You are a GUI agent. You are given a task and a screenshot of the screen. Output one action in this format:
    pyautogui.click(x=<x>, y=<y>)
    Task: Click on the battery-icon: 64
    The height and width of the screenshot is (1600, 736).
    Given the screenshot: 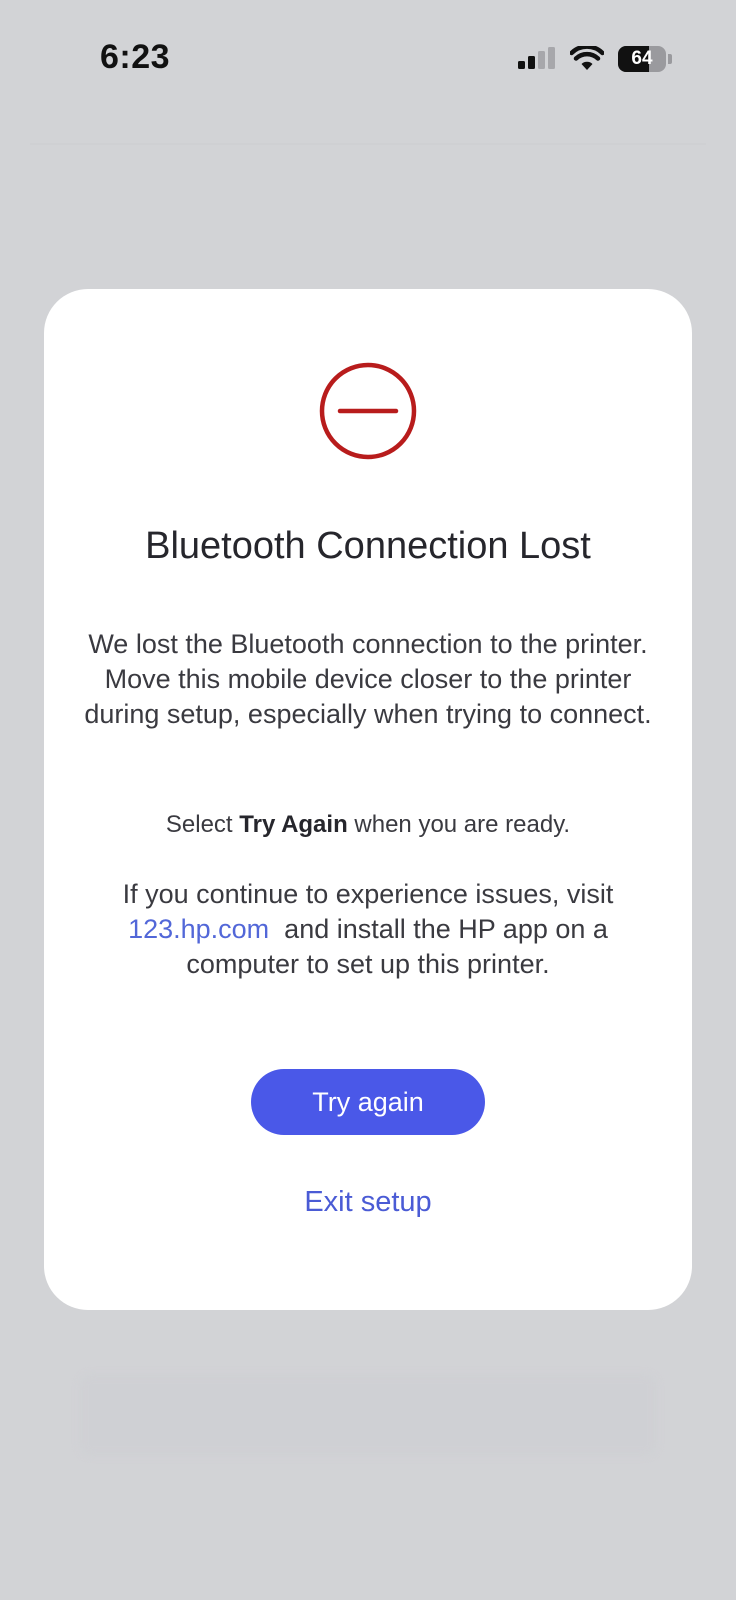 What is the action you would take?
    pyautogui.click(x=642, y=59)
    